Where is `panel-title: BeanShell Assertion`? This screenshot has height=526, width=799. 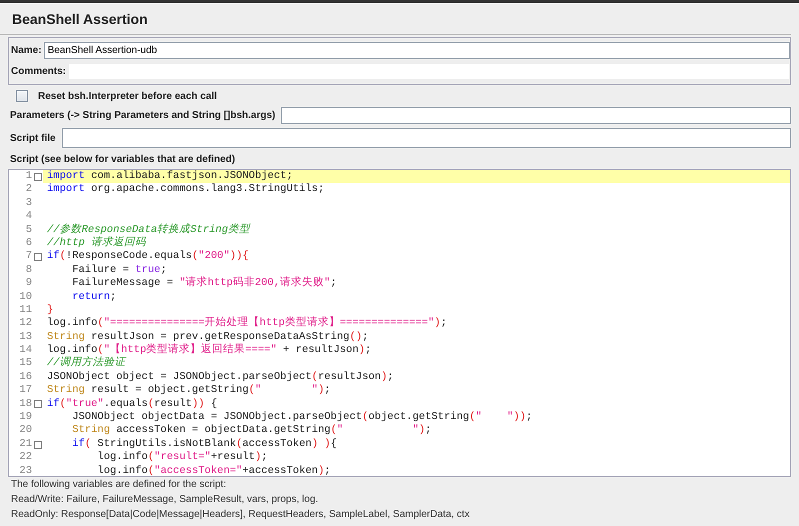 panel-title: BeanShell Assertion is located at coordinates (395, 19).